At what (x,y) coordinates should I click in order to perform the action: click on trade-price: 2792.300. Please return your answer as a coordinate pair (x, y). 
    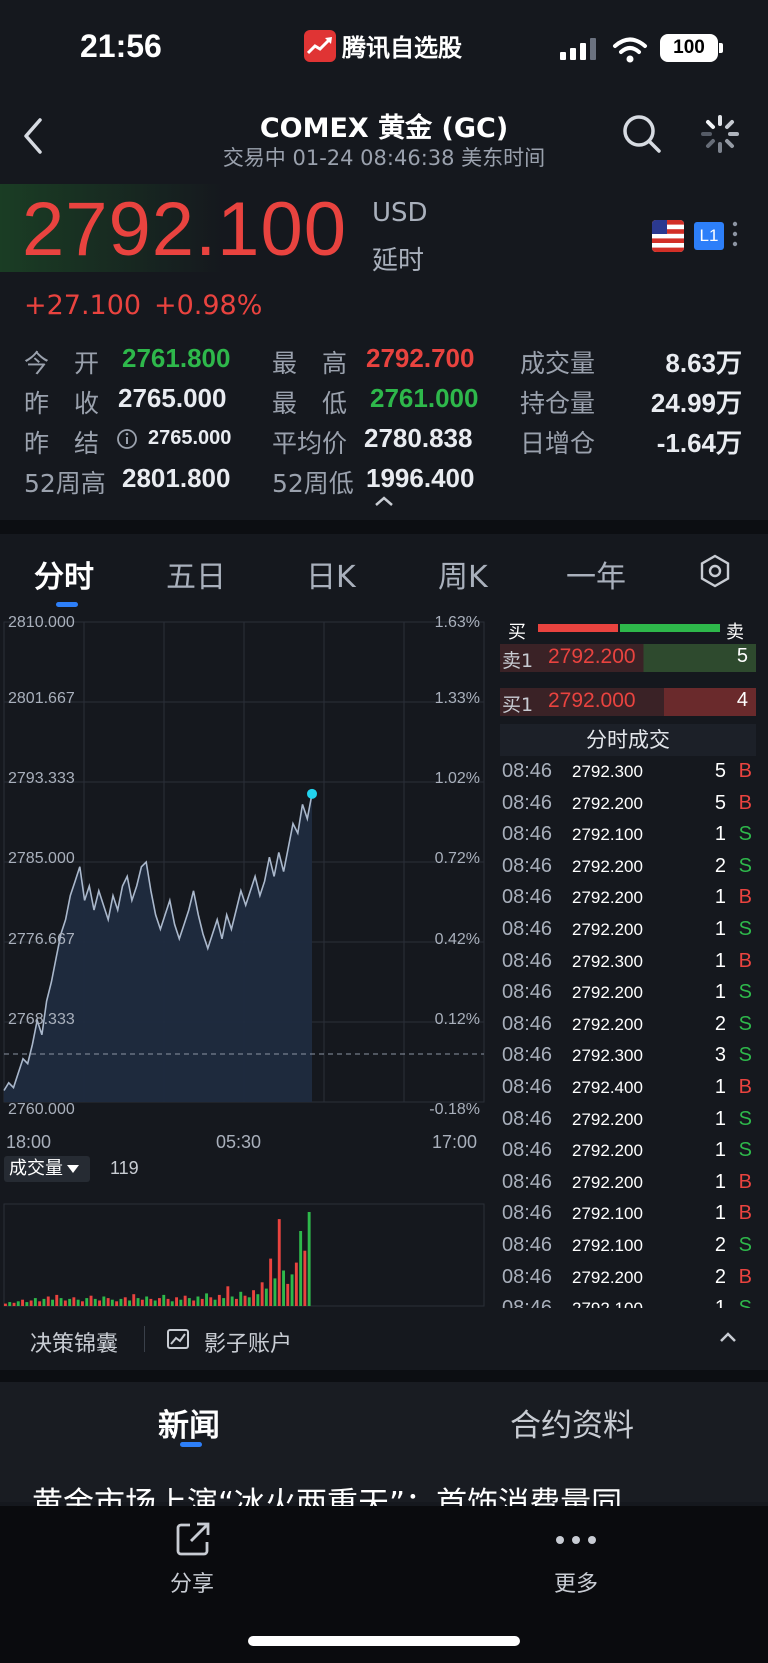
    Looking at the image, I should click on (607, 961).